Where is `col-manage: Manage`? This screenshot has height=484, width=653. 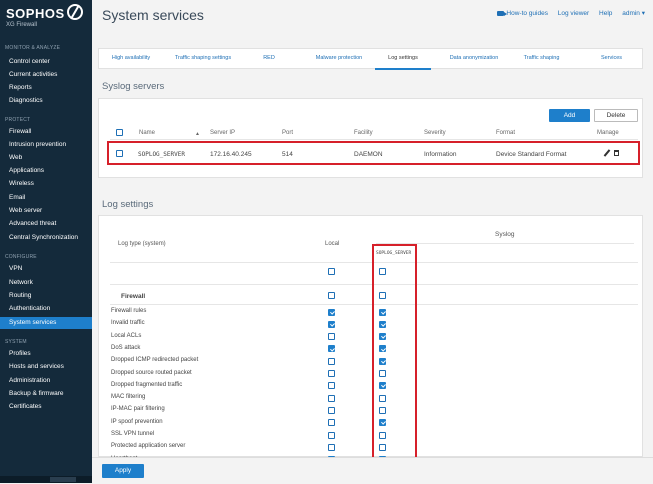
col-manage: Manage is located at coordinates (608, 133).